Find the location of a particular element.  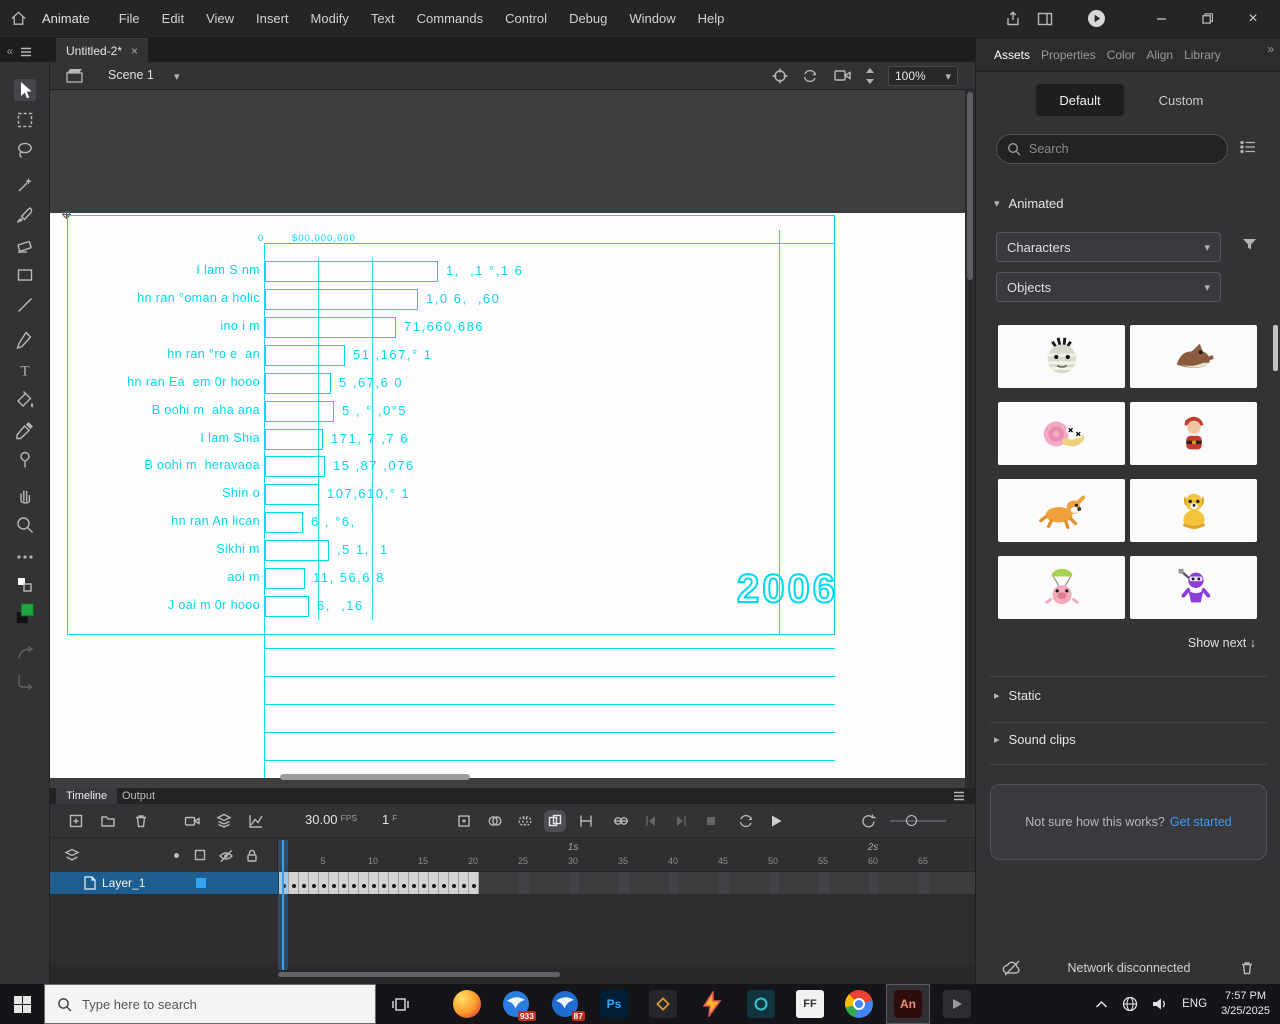

graph-editor-icon is located at coordinates (256, 821).